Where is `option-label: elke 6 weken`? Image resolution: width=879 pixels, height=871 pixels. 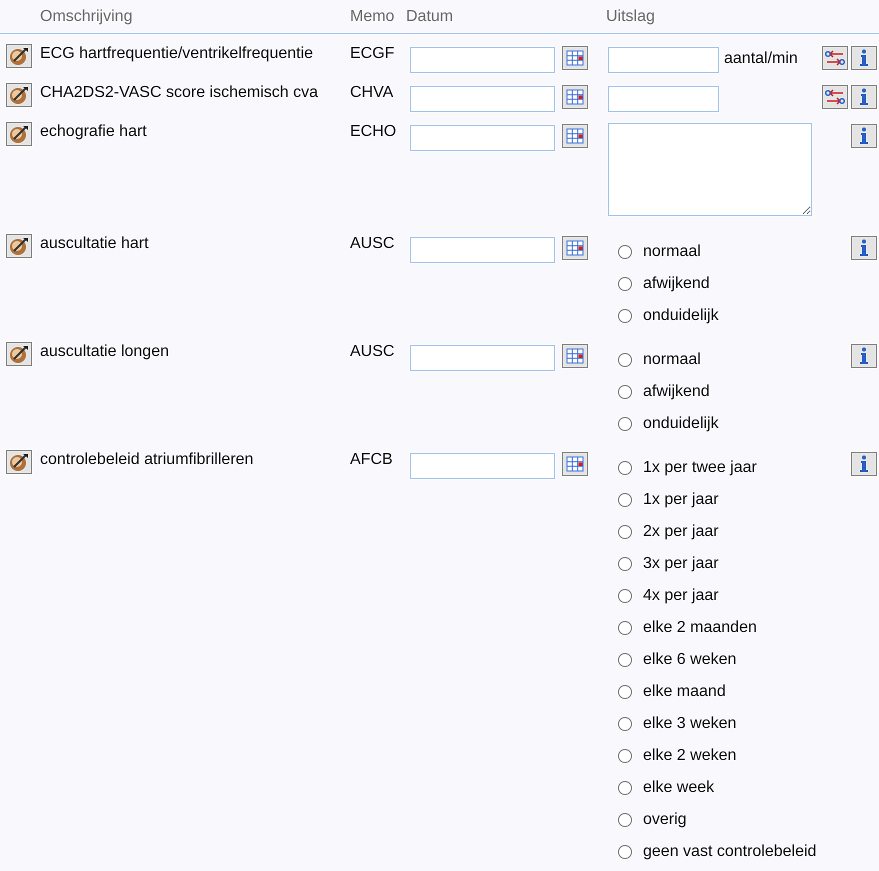
option-label: elke 6 weken is located at coordinates (689, 660).